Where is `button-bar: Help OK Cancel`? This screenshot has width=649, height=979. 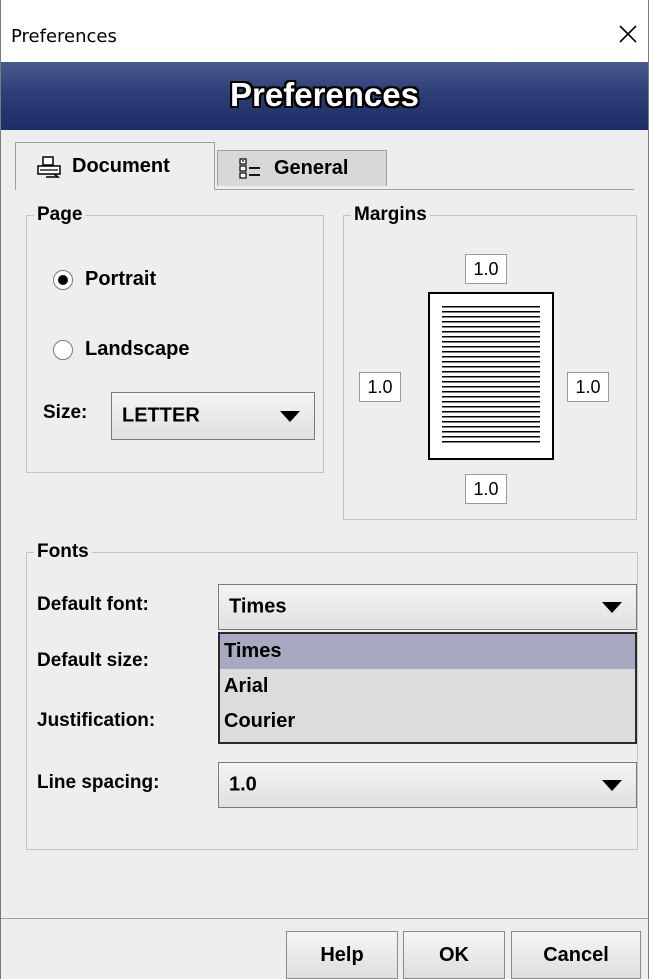 button-bar: Help OK Cancel is located at coordinates (324, 948).